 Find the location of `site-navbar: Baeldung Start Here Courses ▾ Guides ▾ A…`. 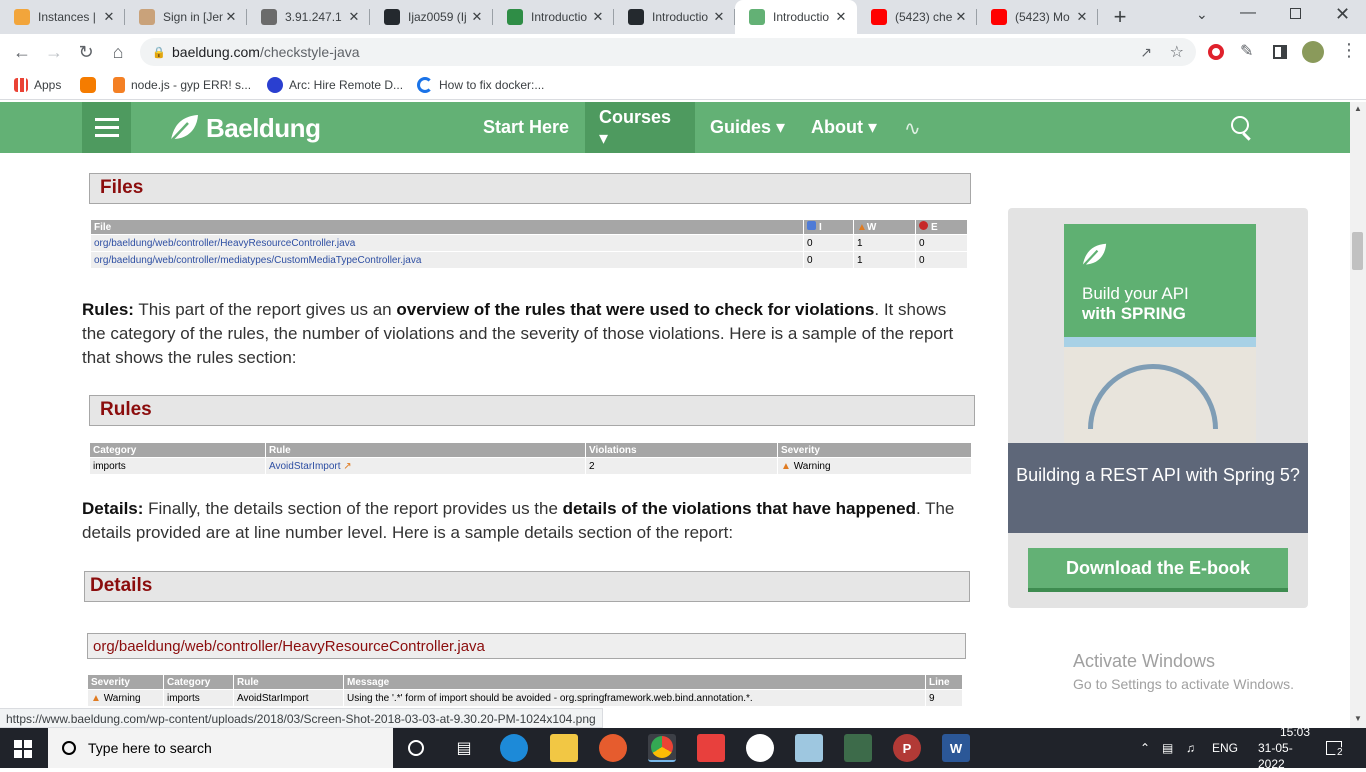

site-navbar: Baeldung Start Here Courses ▾ Guides ▾ A… is located at coordinates (675, 127).